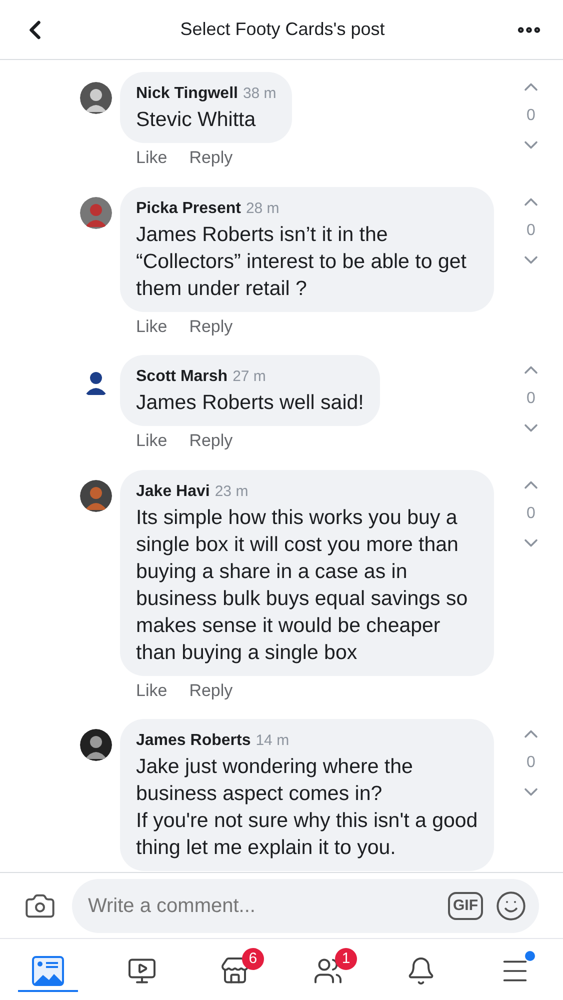  I want to click on nav-tab: 1, so click(328, 970).